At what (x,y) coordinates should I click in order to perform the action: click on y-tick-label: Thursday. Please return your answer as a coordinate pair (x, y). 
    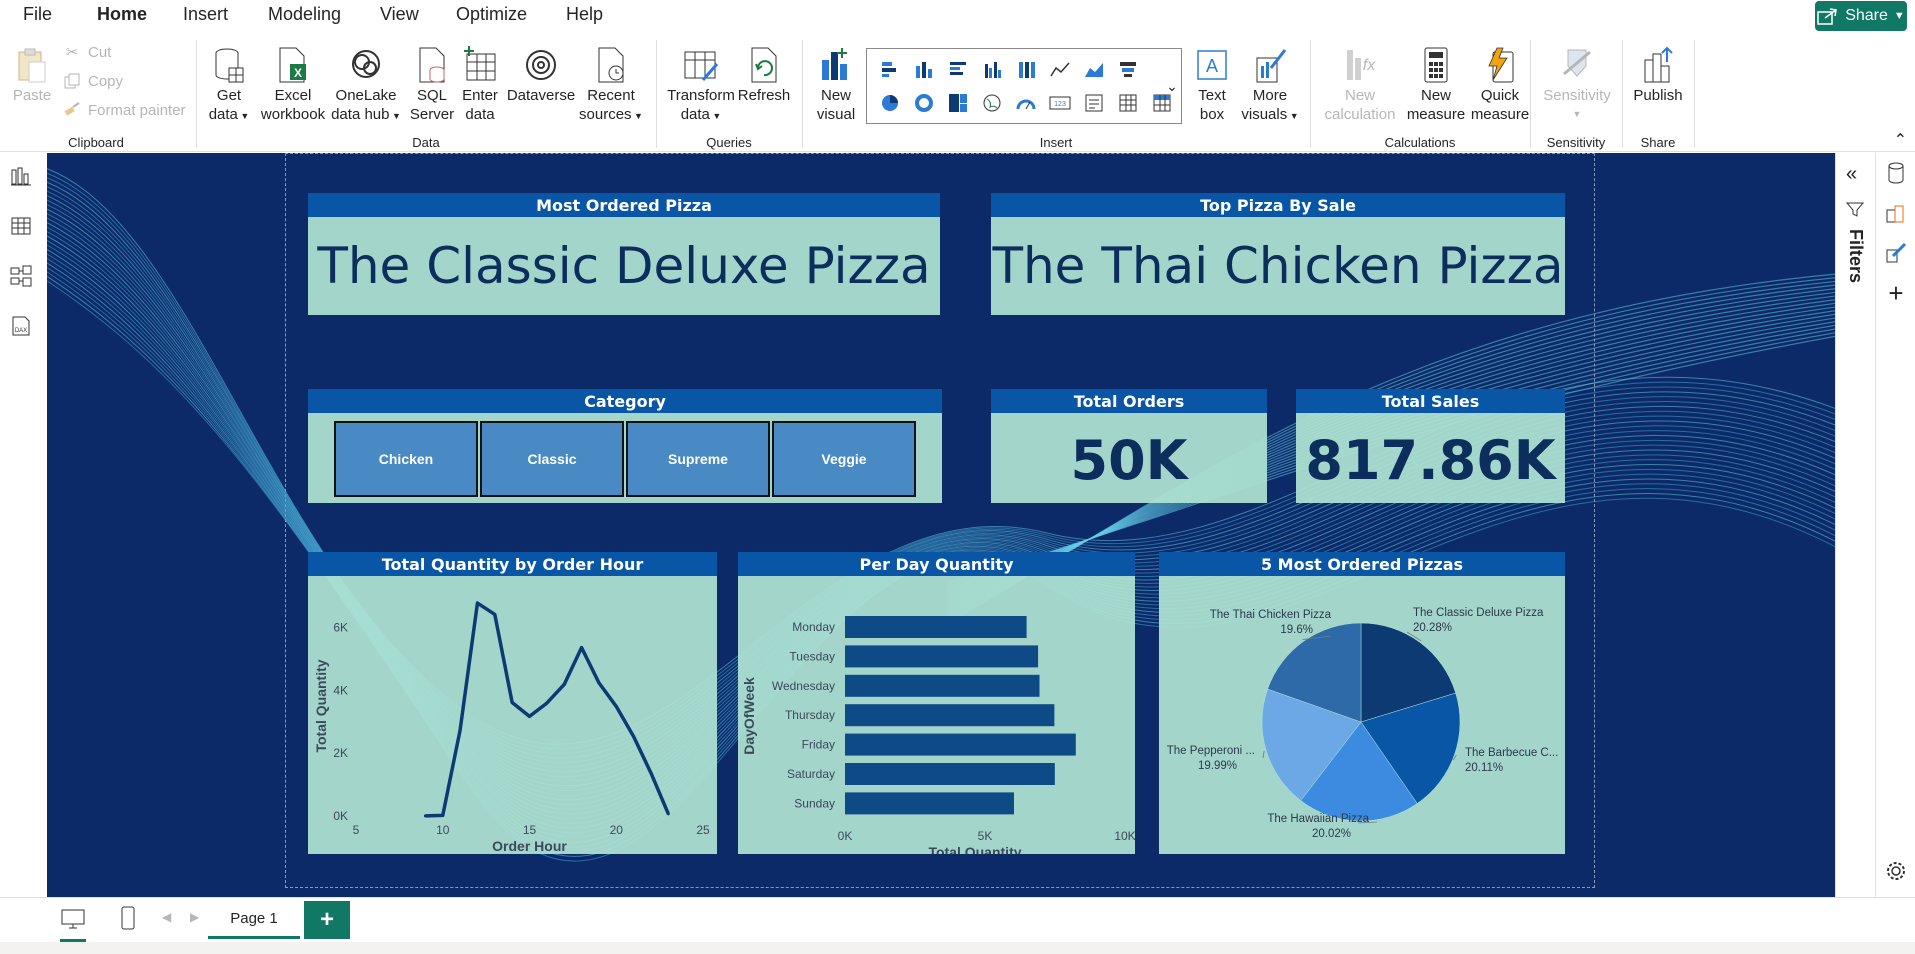
    Looking at the image, I should click on (810, 715).